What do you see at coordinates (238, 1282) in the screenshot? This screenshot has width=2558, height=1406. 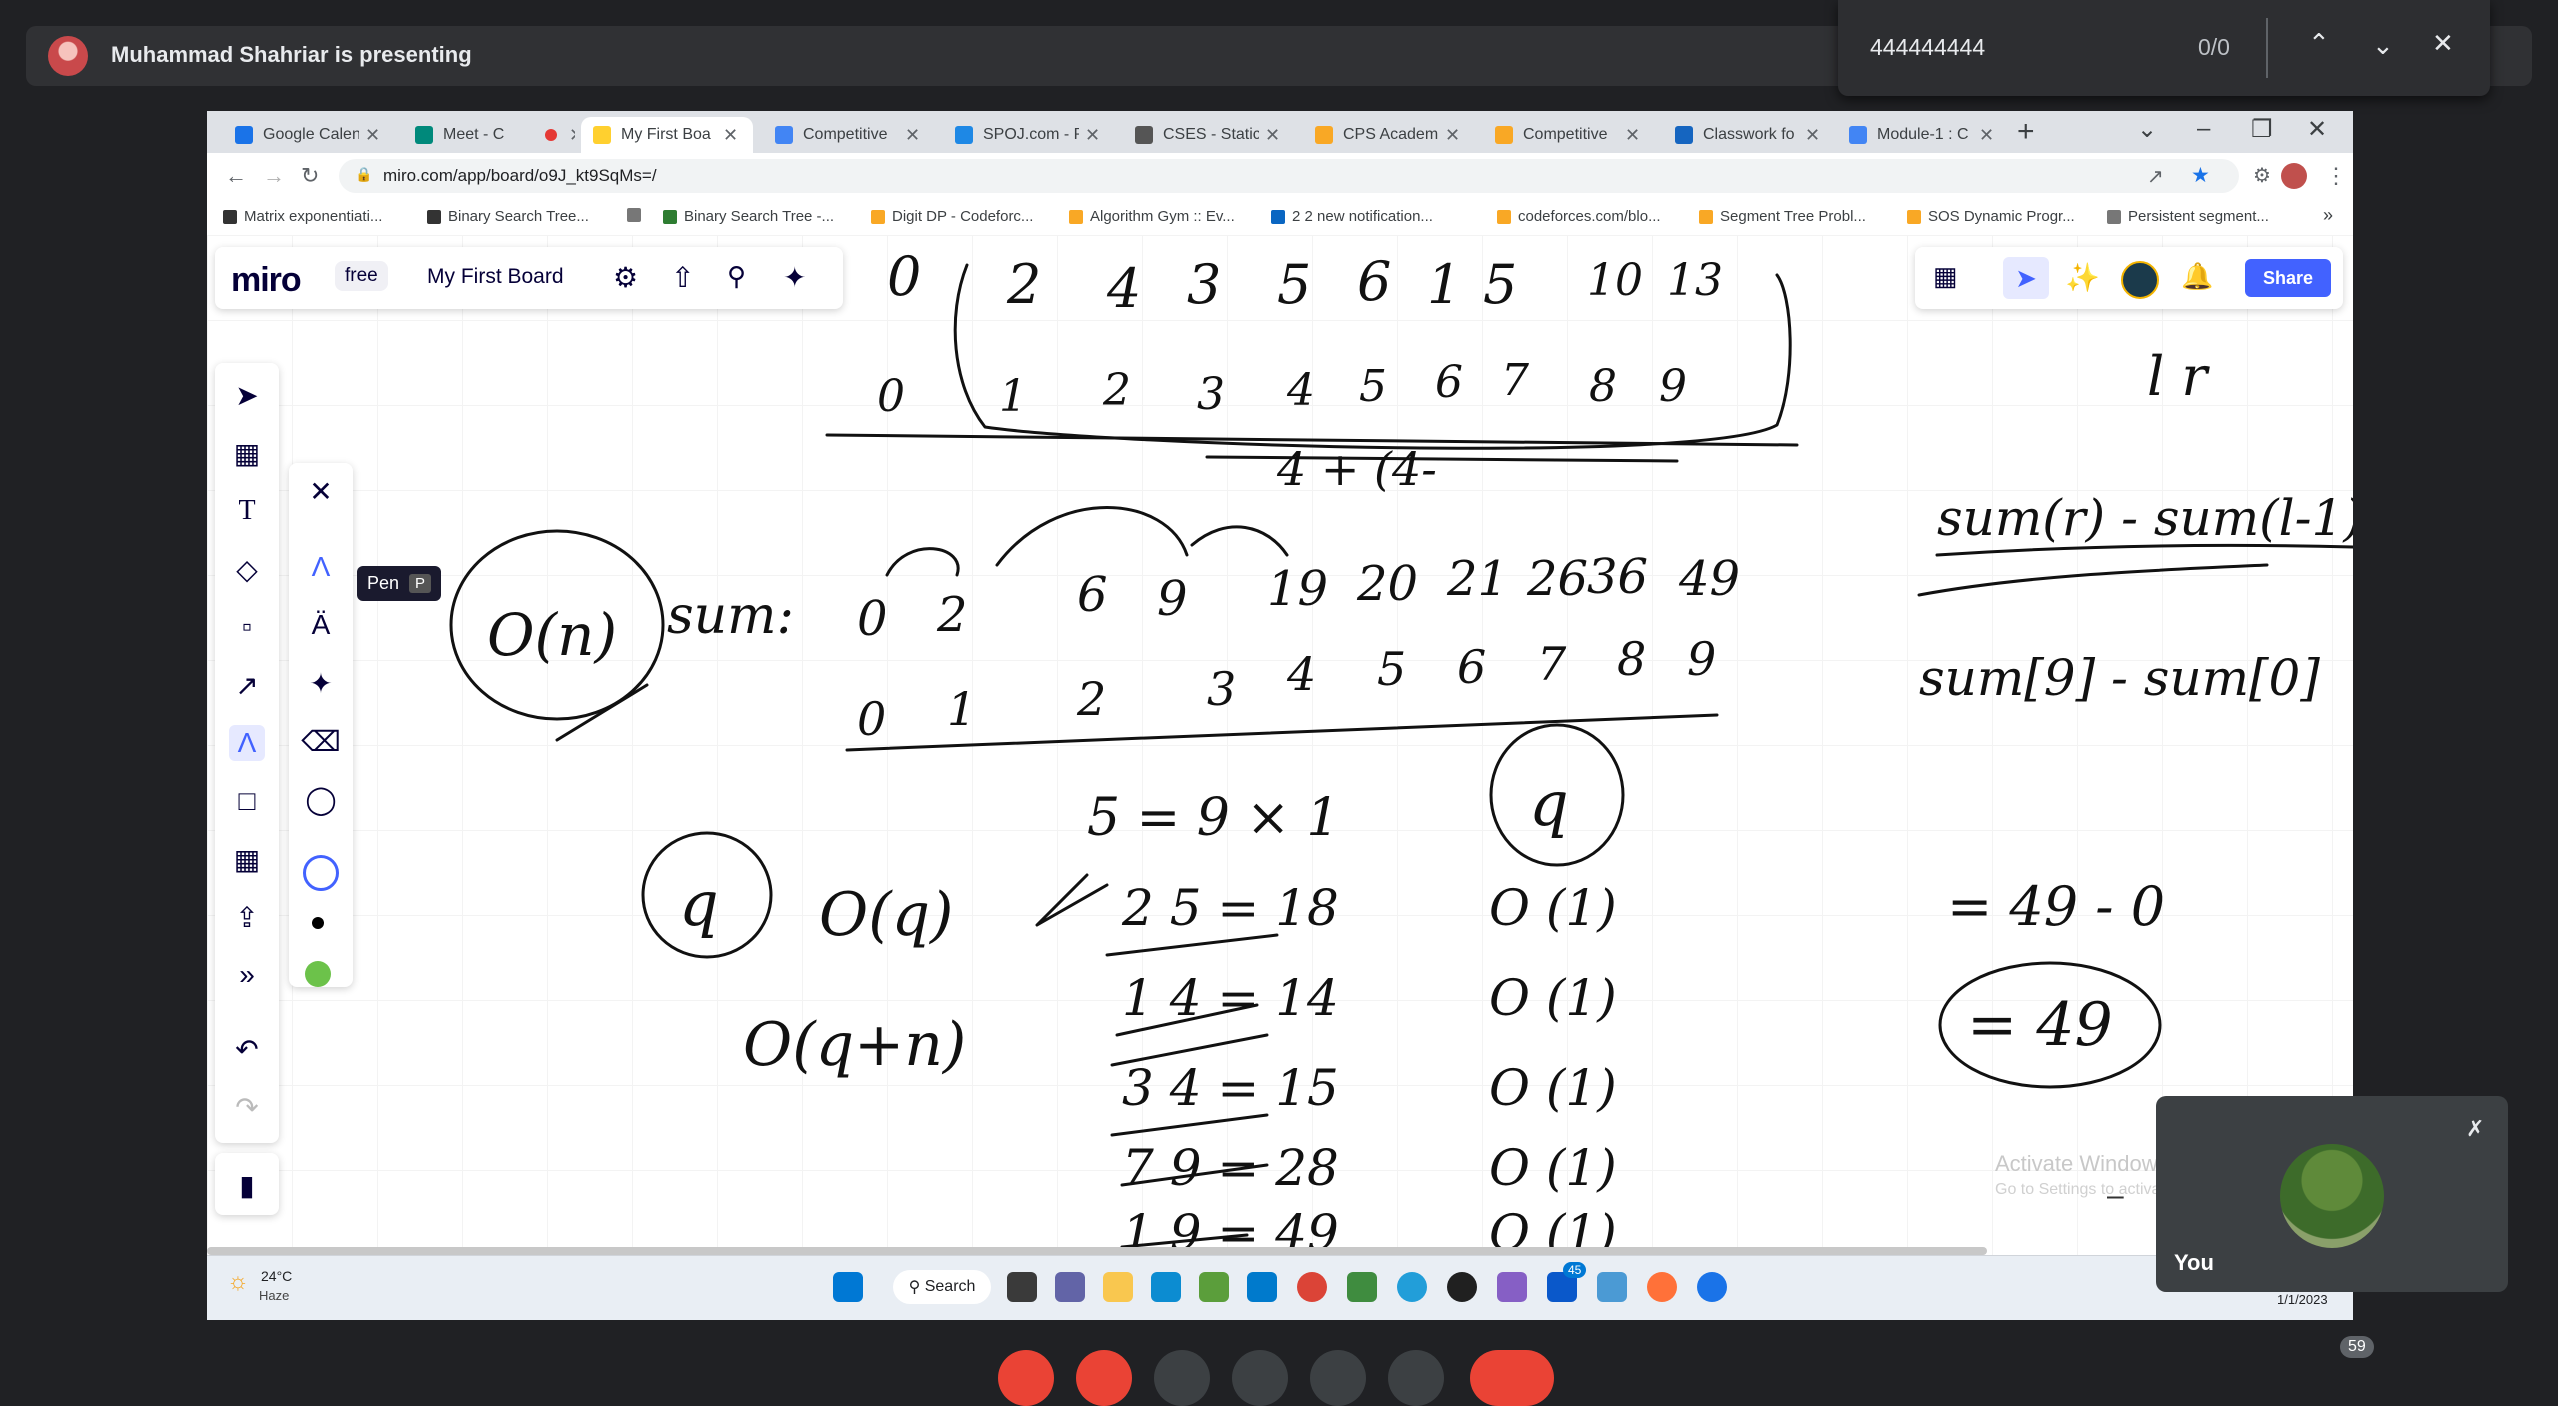 I see `weather-sun-icon: ☼` at bounding box center [238, 1282].